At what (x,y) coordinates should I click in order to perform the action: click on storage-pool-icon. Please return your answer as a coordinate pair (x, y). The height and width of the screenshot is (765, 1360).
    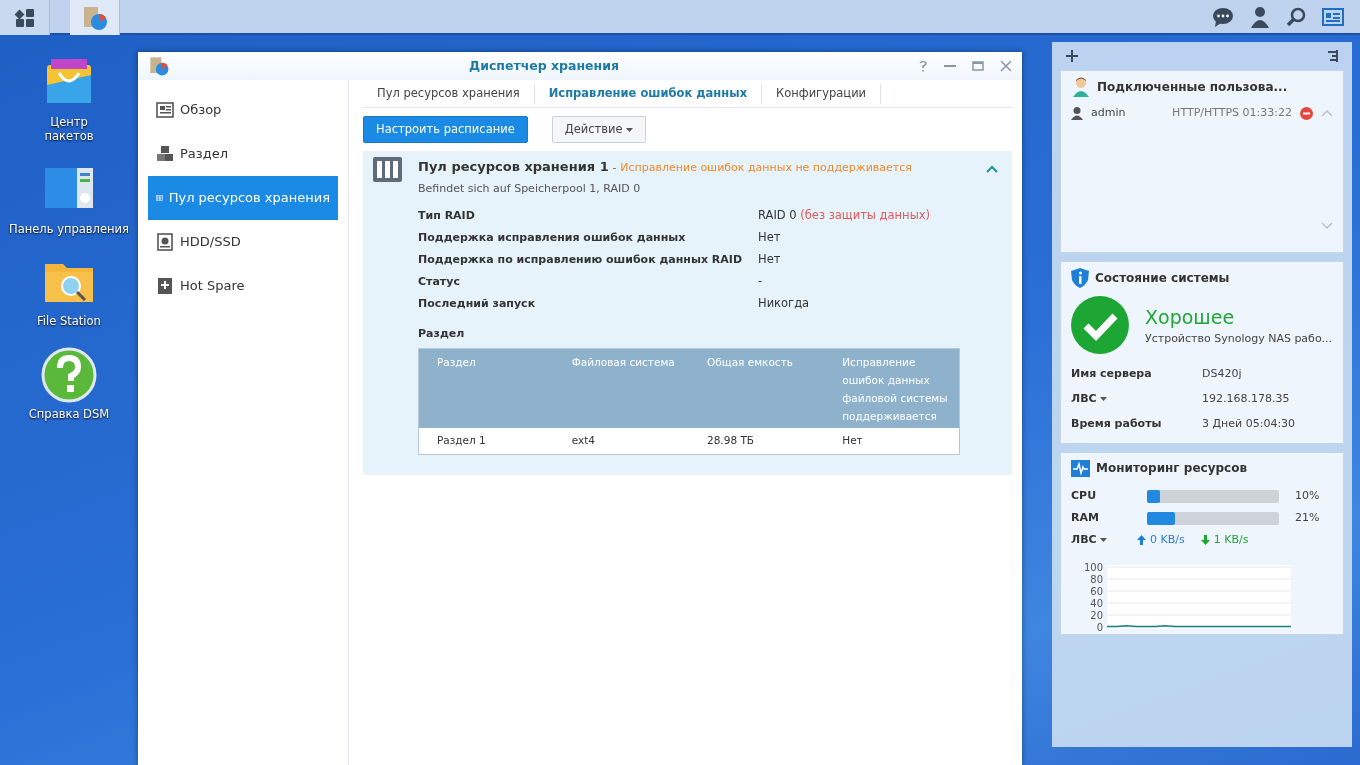
    Looking at the image, I should click on (387, 170).